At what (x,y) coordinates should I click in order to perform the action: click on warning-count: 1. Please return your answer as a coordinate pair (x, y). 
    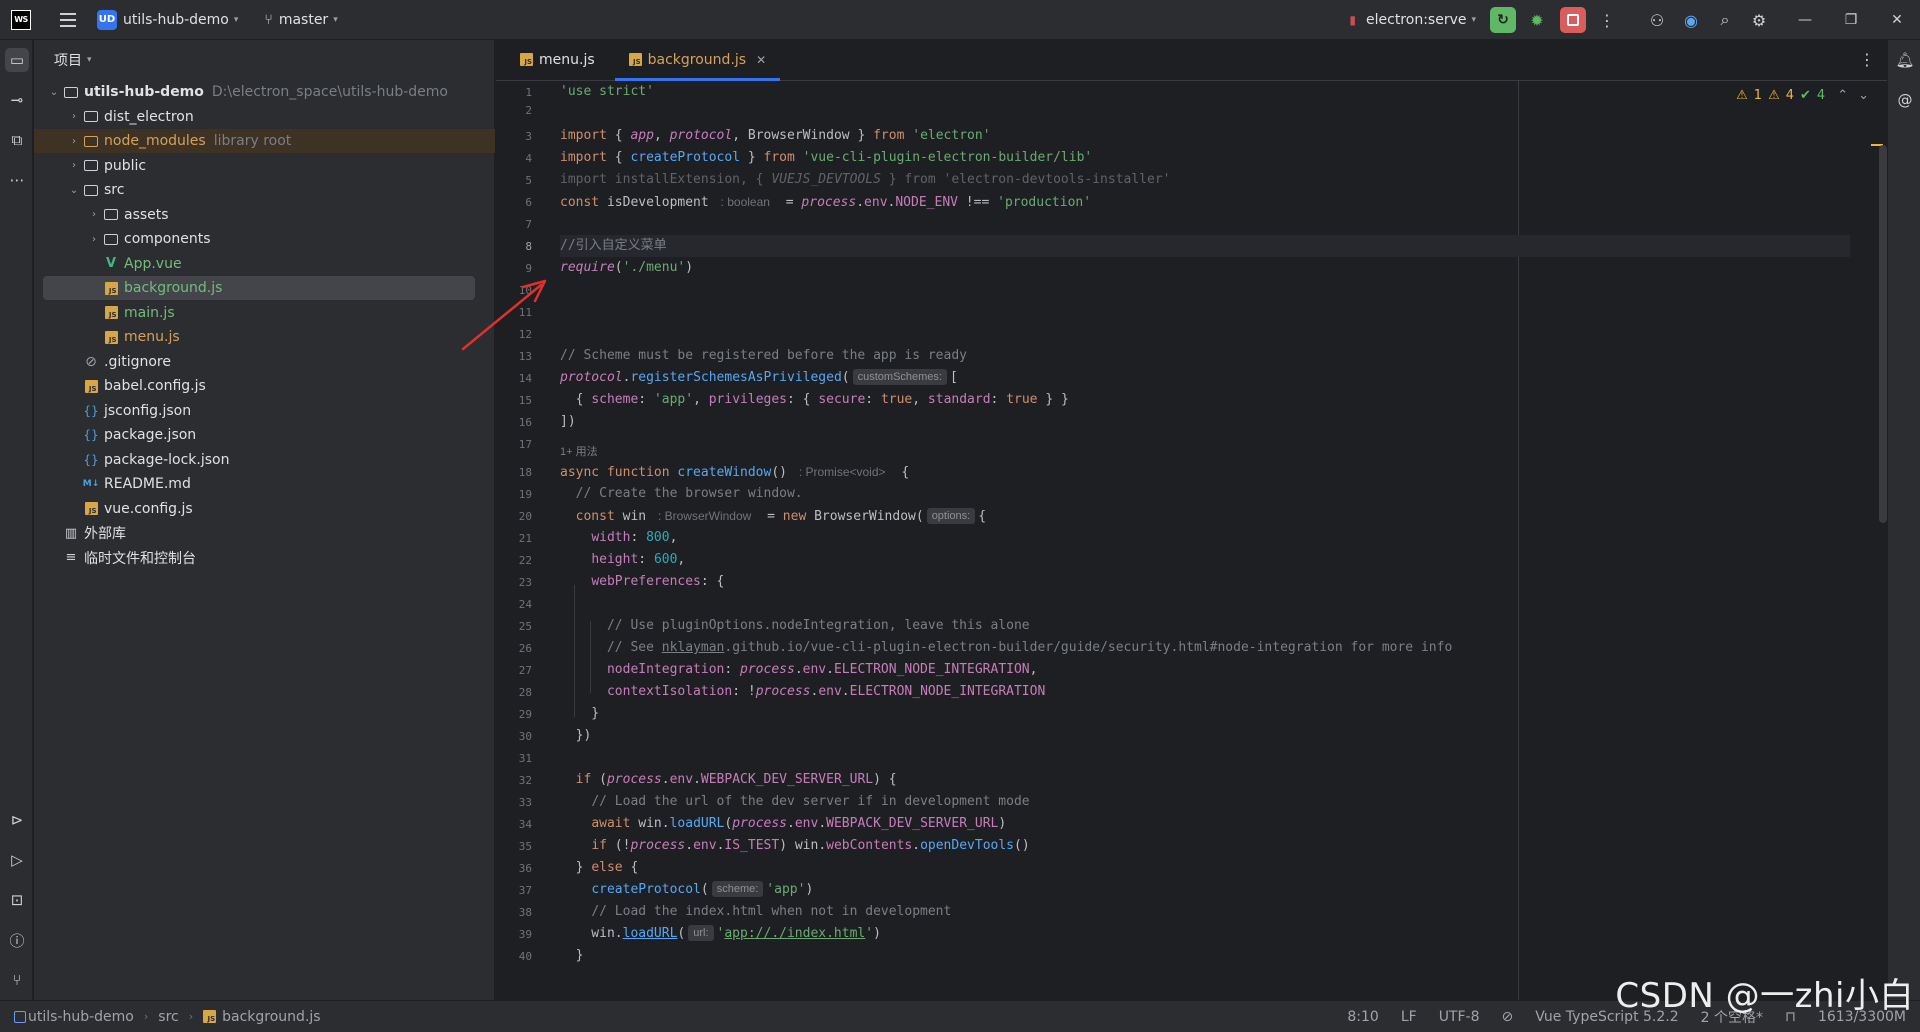
    Looking at the image, I should click on (1758, 95).